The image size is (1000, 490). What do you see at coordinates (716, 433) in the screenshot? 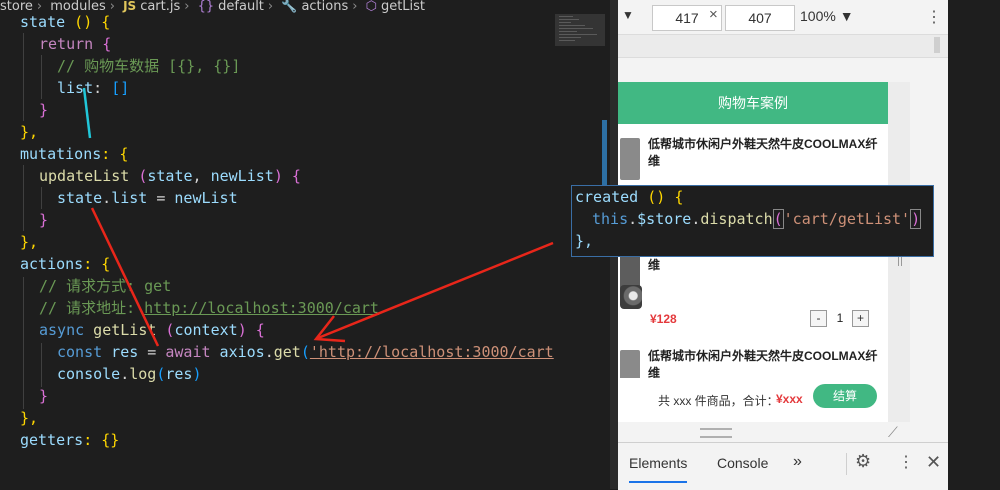
I see `bottom-resize-handle` at bounding box center [716, 433].